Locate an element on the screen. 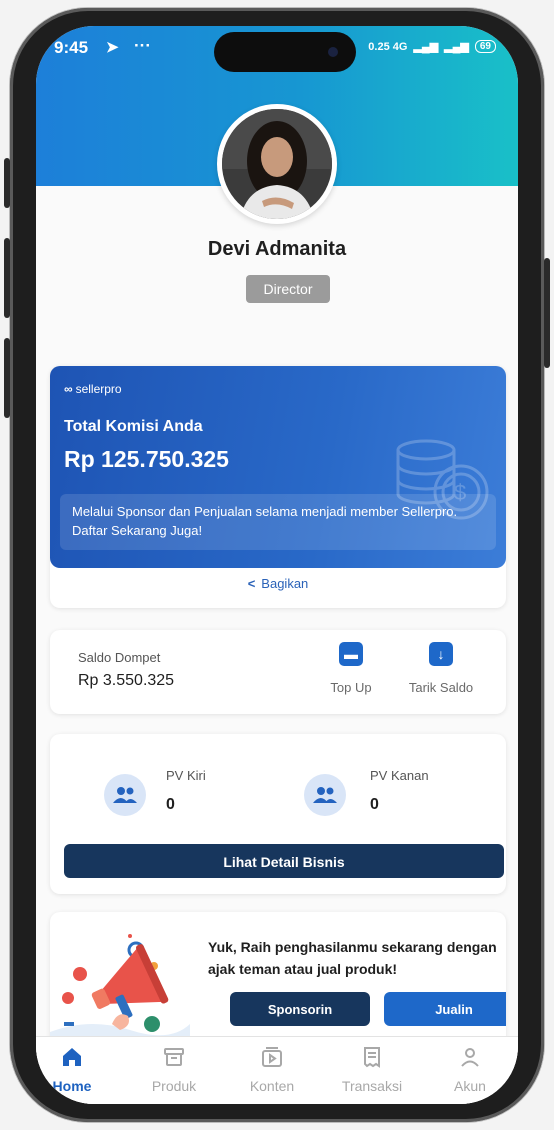 The width and height of the screenshot is (554, 1130). network-speed: 0.25 4G is located at coordinates (388, 46).